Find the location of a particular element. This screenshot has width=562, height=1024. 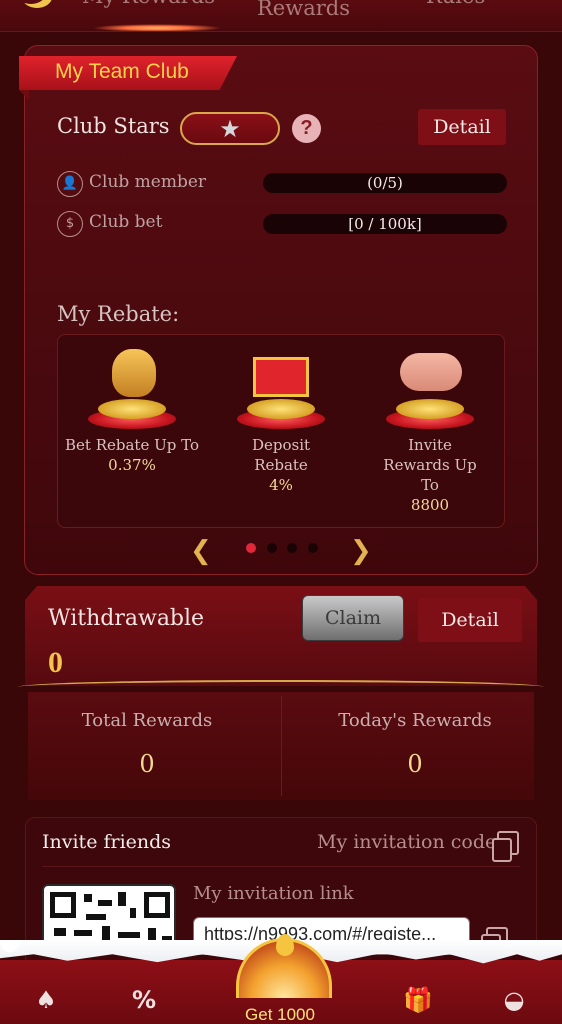

top-tab-bar: My Rewards Rewards Rules is located at coordinates (281, 16).